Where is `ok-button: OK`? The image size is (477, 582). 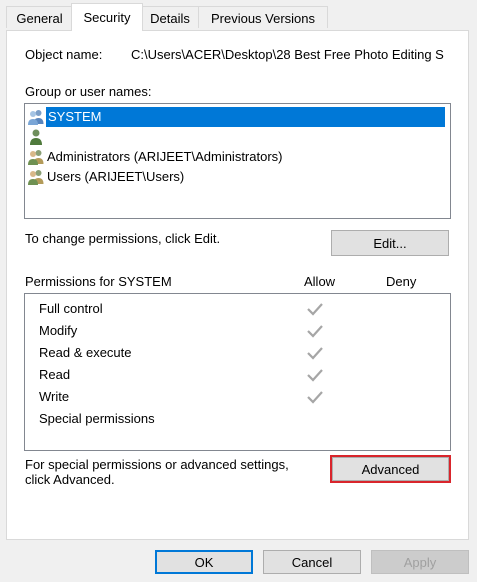
ok-button: OK is located at coordinates (204, 562).